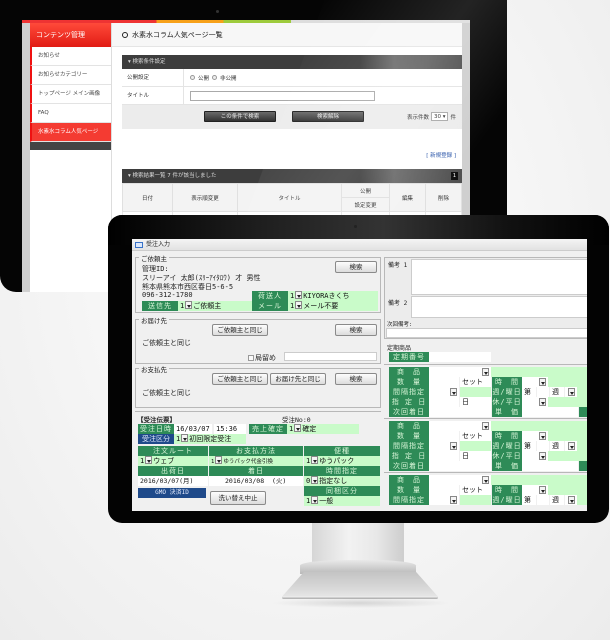  Describe the element at coordinates (292, 62) in the screenshot. I see `search-panel-header: ▾ 検索条件設定` at that location.